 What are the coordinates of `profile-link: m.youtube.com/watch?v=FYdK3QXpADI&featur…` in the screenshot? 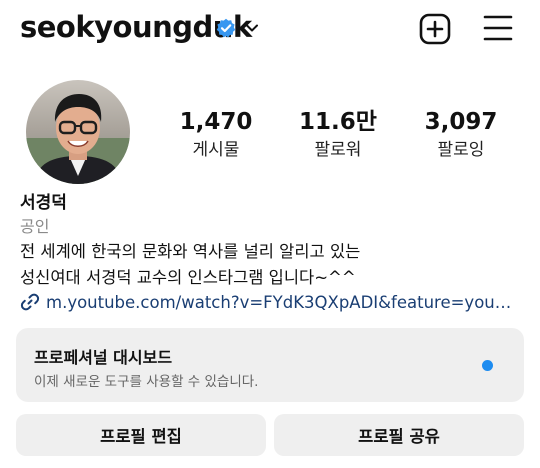 It's located at (267, 302).